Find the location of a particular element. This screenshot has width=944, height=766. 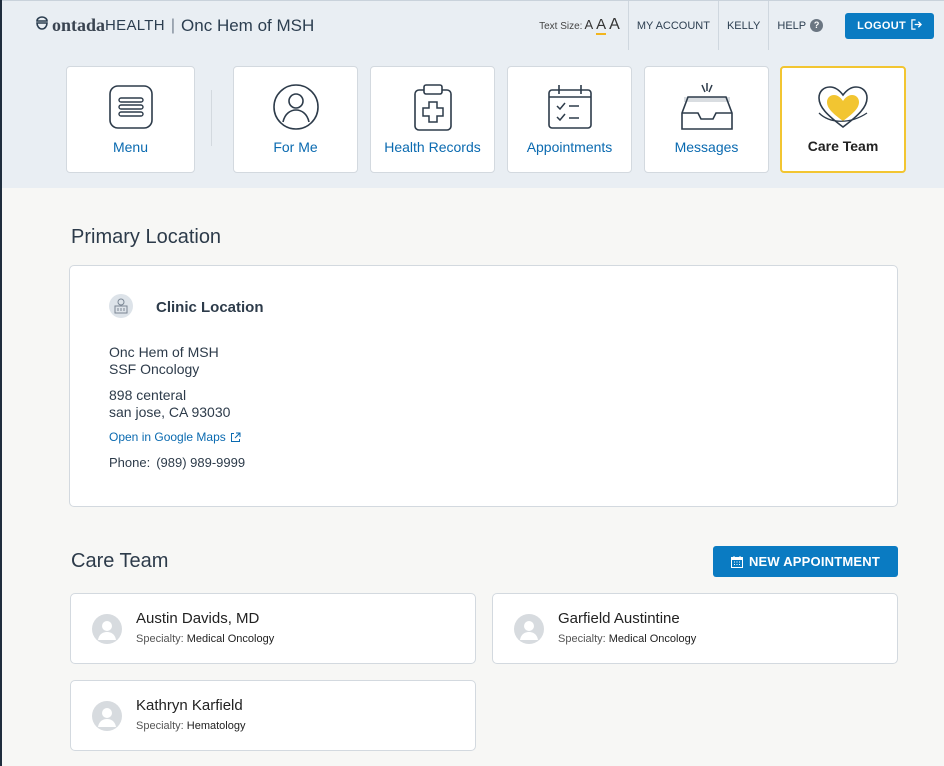

organization-name: Onc Hem of MSH is located at coordinates (248, 25).